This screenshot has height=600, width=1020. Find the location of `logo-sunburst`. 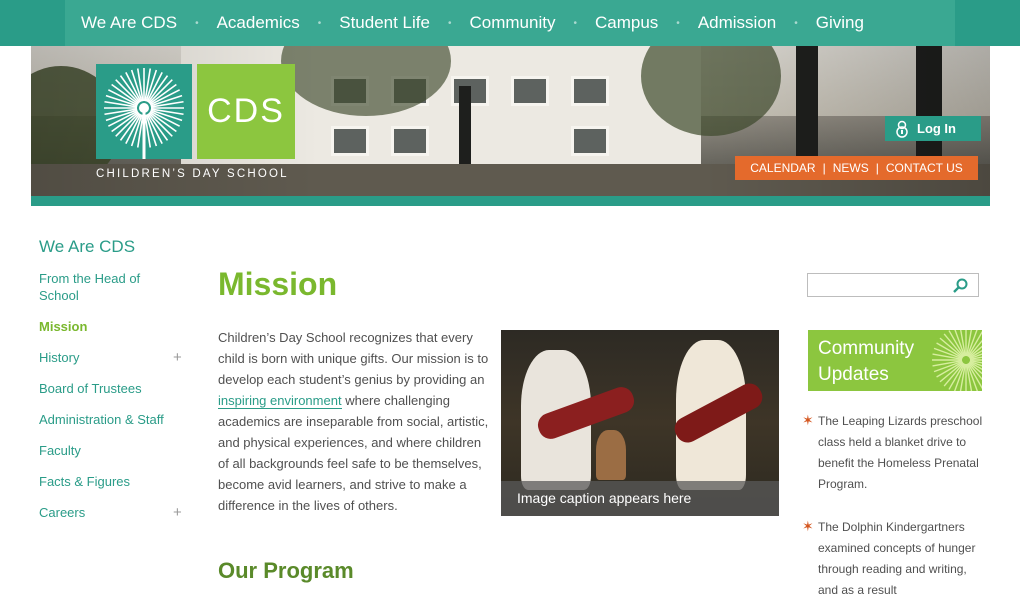

logo-sunburst is located at coordinates (144, 111).